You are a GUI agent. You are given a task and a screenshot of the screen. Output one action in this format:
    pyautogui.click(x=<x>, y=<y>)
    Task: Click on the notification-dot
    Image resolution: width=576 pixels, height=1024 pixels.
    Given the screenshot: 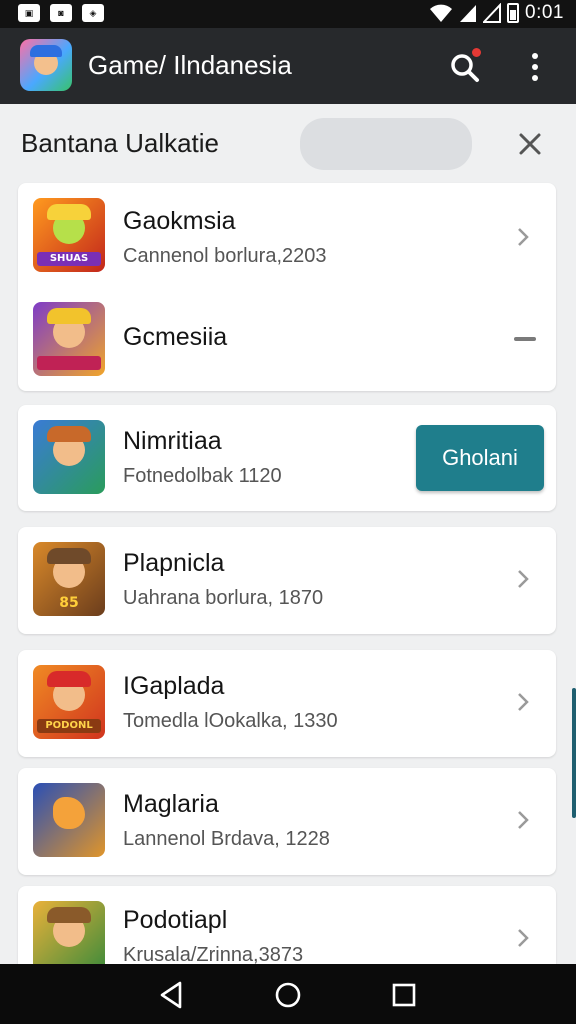 What is the action you would take?
    pyautogui.click(x=476, y=52)
    